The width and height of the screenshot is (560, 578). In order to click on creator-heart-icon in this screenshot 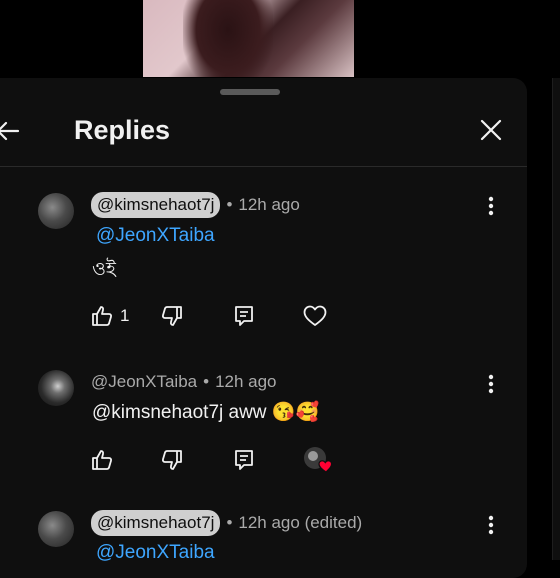, I will do `click(318, 460)`.